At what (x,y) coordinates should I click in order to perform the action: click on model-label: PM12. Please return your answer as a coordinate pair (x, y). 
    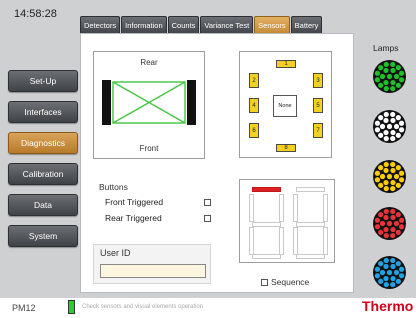
    Looking at the image, I should click on (24, 308).